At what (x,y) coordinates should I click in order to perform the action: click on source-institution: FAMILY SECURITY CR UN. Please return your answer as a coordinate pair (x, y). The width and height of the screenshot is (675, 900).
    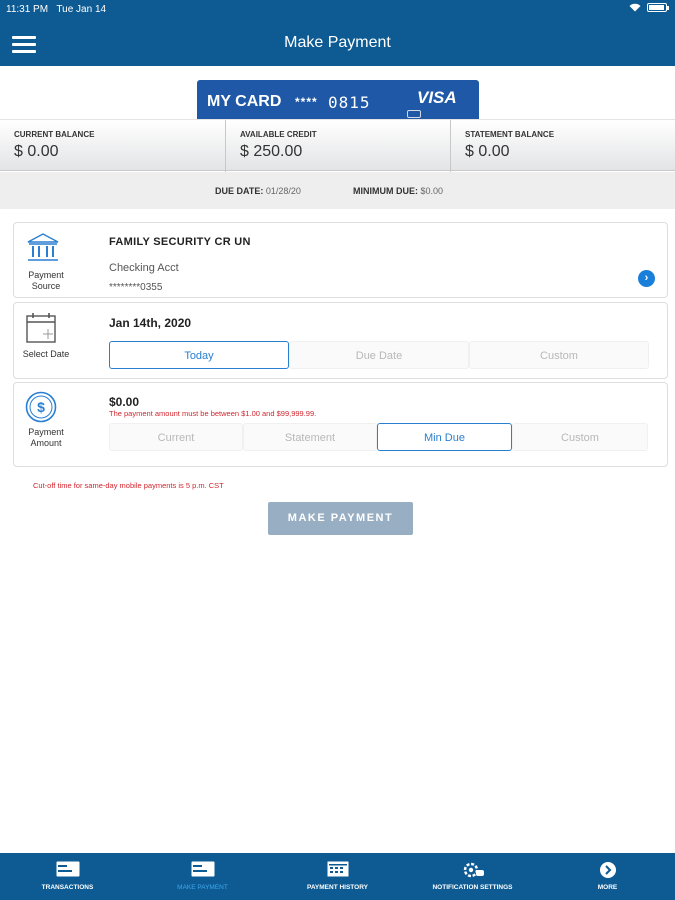
    Looking at the image, I should click on (180, 242).